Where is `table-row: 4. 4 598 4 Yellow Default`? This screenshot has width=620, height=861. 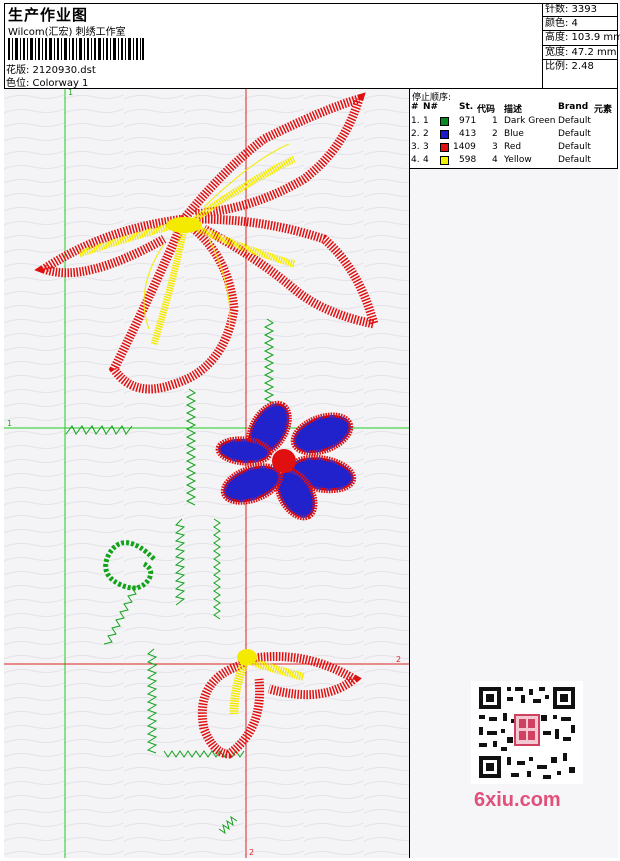 table-row: 4. 4 598 4 Yellow Default is located at coordinates (514, 161).